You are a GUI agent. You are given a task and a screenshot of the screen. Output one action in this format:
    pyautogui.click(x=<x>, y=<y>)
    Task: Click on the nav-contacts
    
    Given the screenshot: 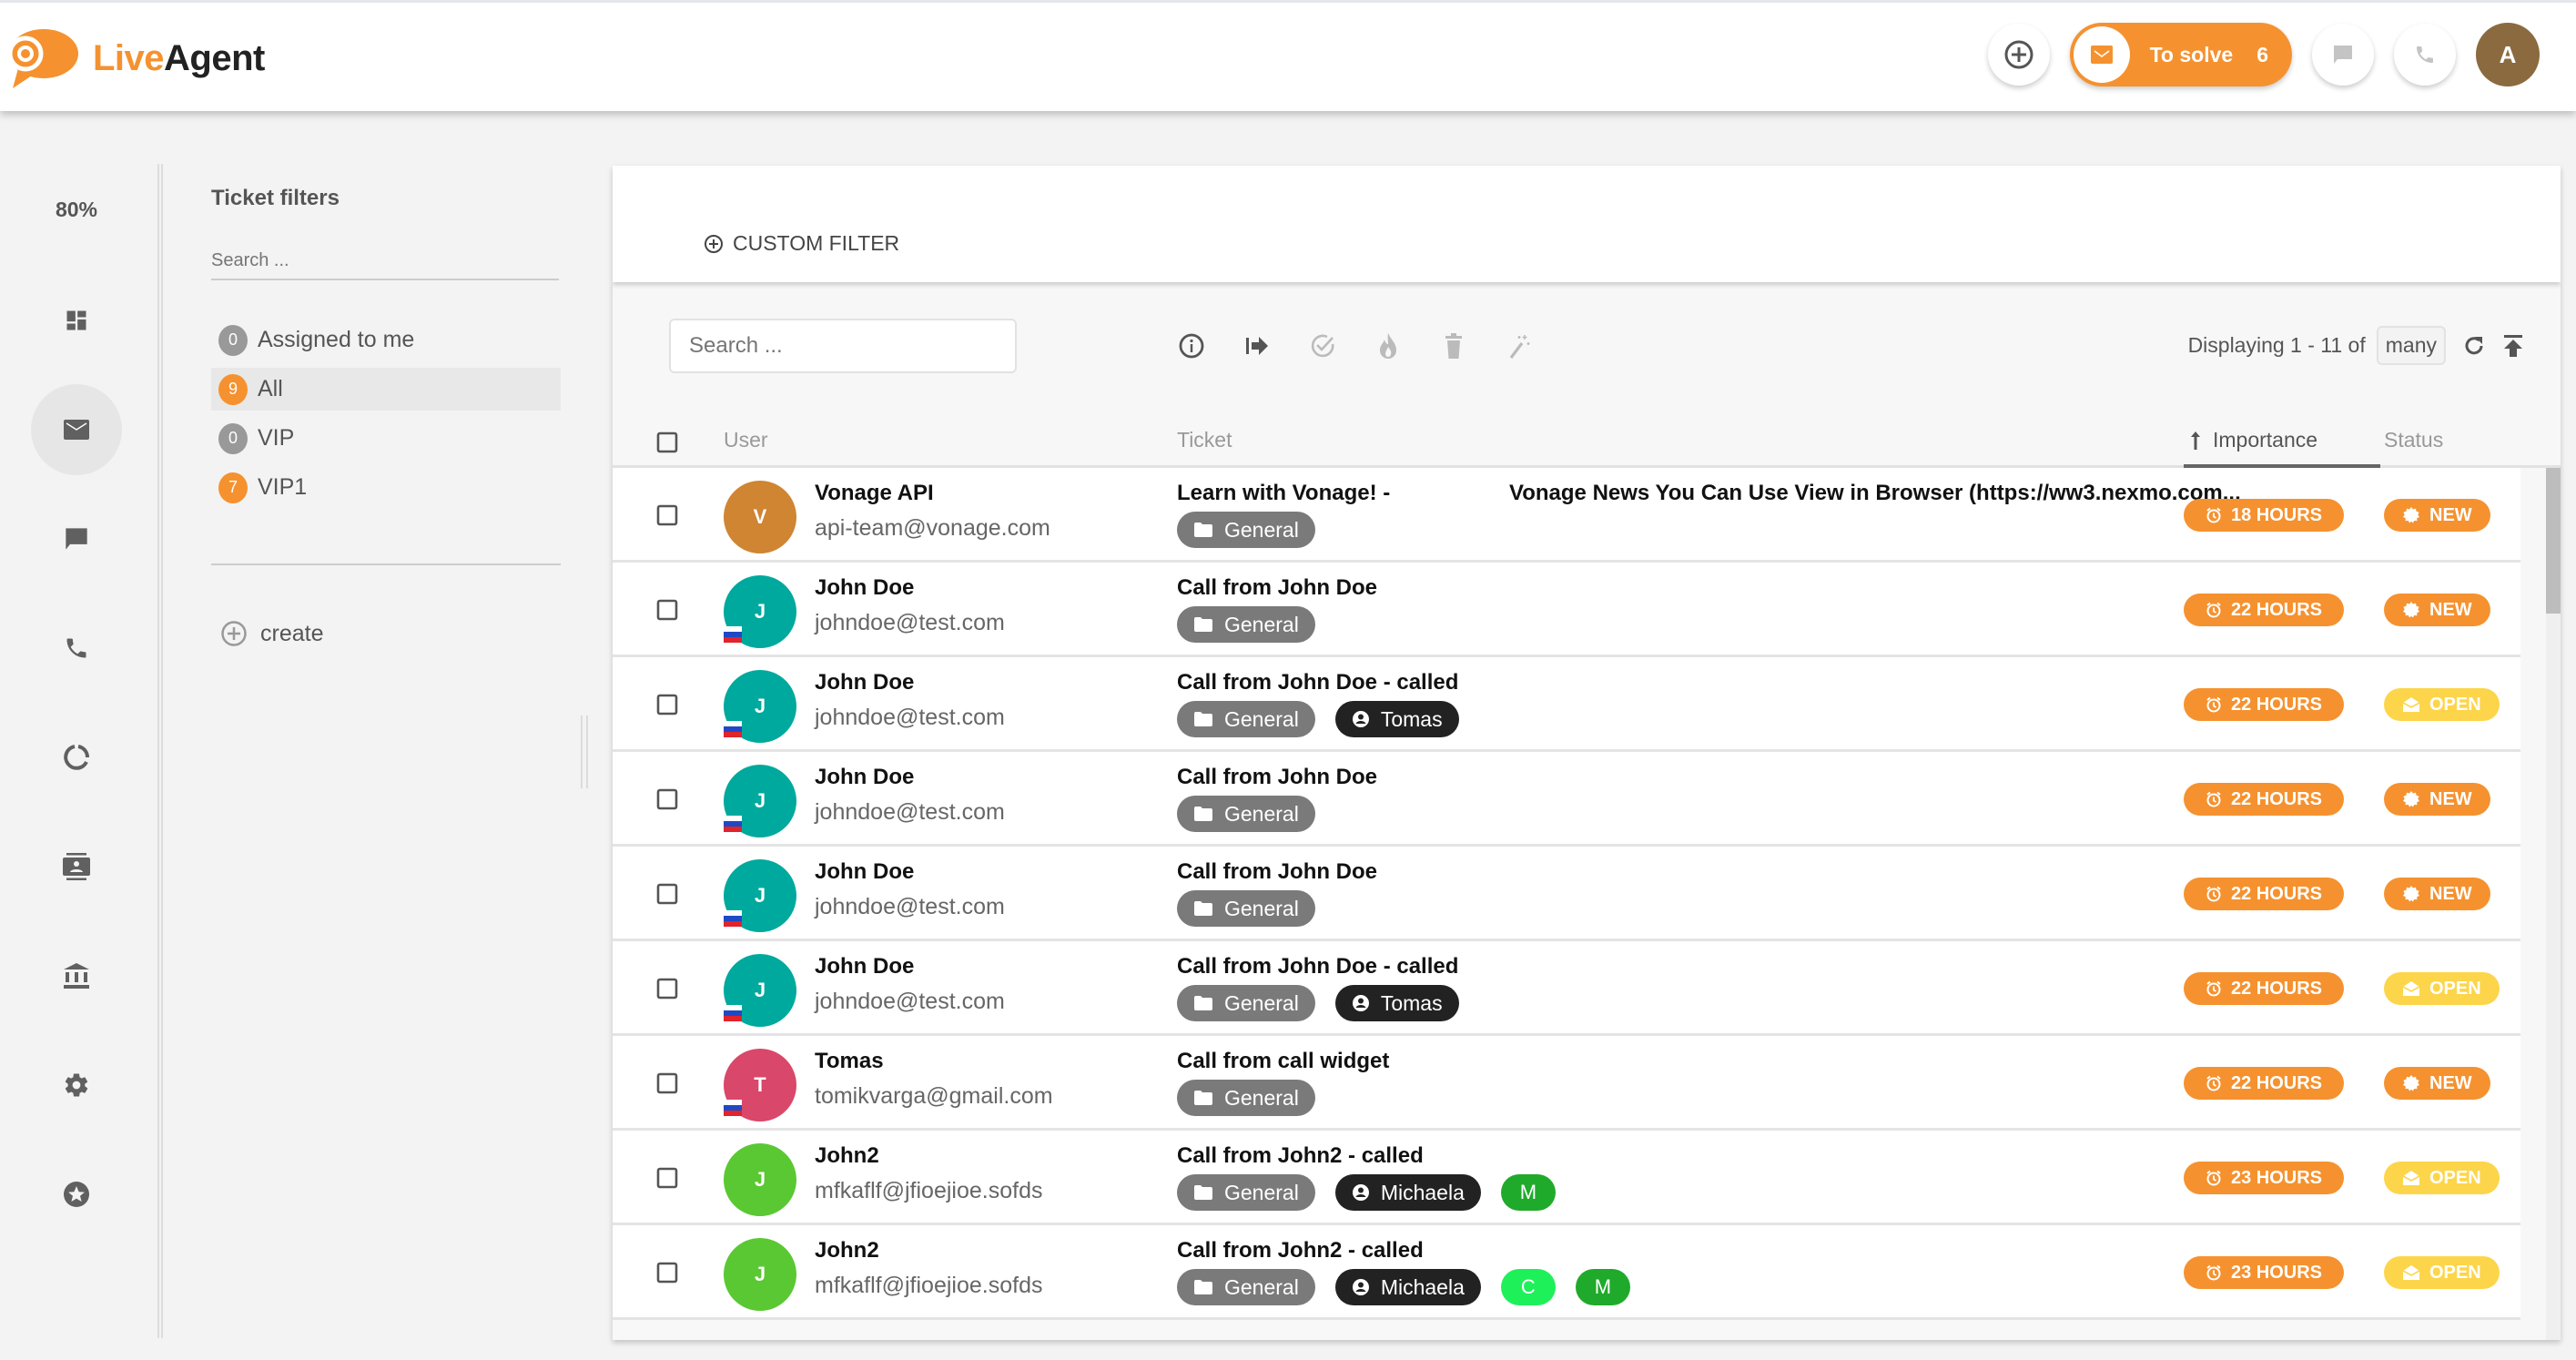 What is the action you would take?
    pyautogui.click(x=76, y=866)
    